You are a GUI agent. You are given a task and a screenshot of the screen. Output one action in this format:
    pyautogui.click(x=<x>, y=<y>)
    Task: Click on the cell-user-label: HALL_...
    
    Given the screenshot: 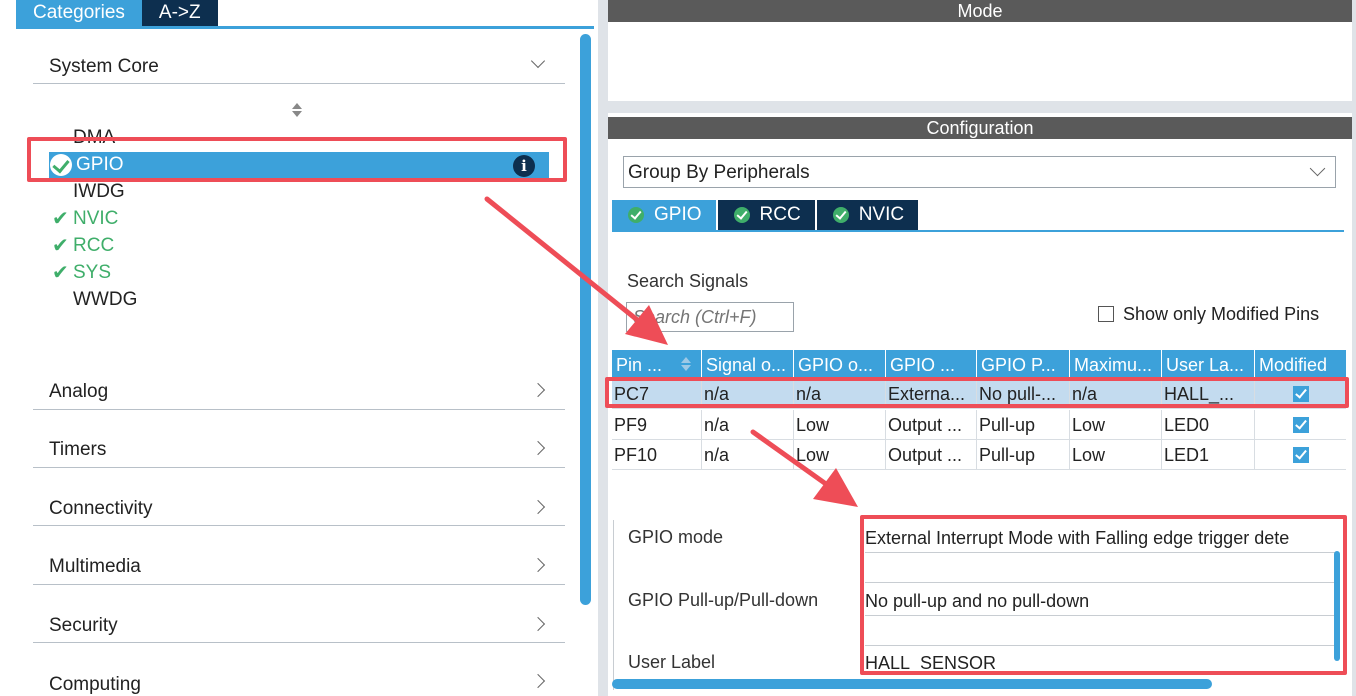 What is the action you would take?
    pyautogui.click(x=1208, y=394)
    